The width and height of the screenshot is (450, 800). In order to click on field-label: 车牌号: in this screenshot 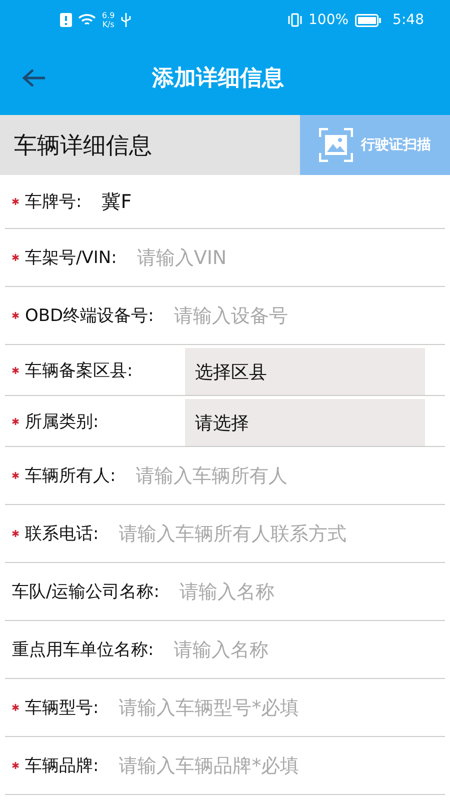, I will do `click(53, 202)`.